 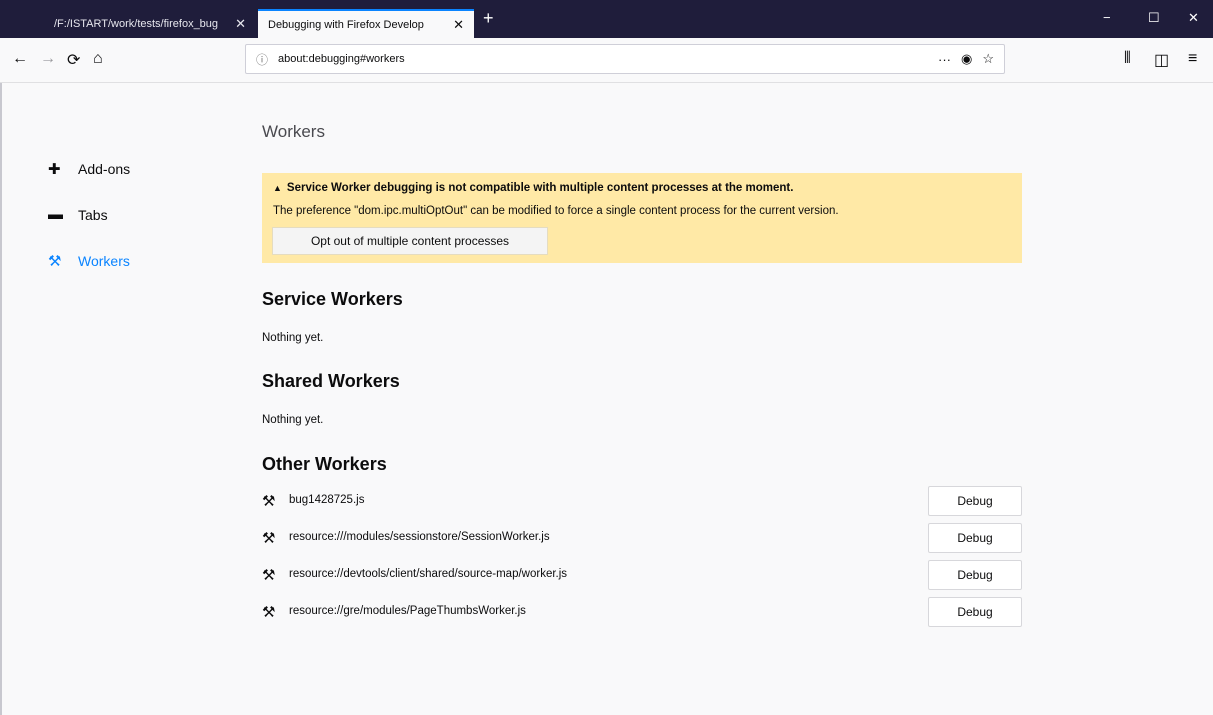 I want to click on info-icon: ⓘ, so click(x=262, y=59).